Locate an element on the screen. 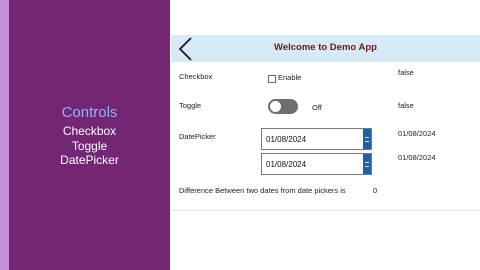 The width and height of the screenshot is (480, 270). slide-topic-toggle: Toggle is located at coordinates (89, 145).